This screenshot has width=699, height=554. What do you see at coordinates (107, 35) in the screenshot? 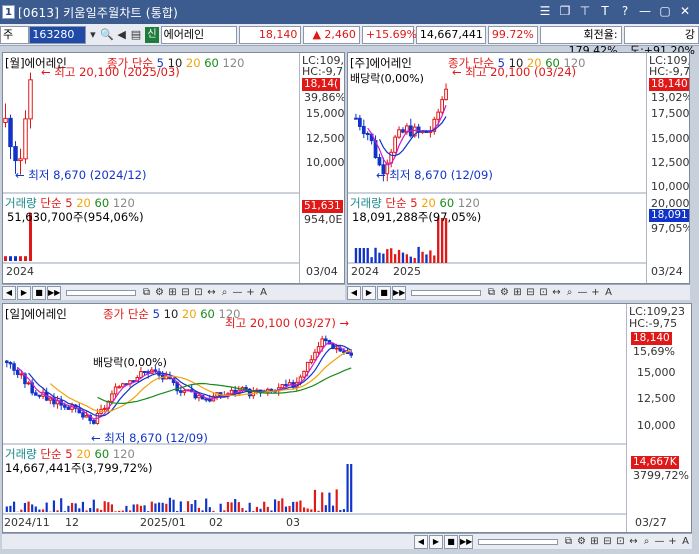
I see `search-icon: 🔍` at bounding box center [107, 35].